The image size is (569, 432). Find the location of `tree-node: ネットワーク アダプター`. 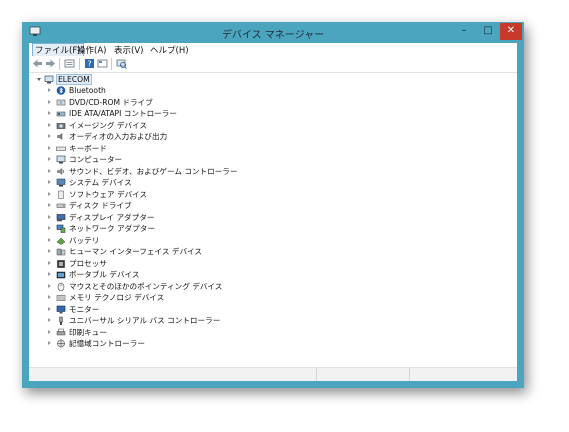

tree-node: ネットワーク アダプター is located at coordinates (273, 228).